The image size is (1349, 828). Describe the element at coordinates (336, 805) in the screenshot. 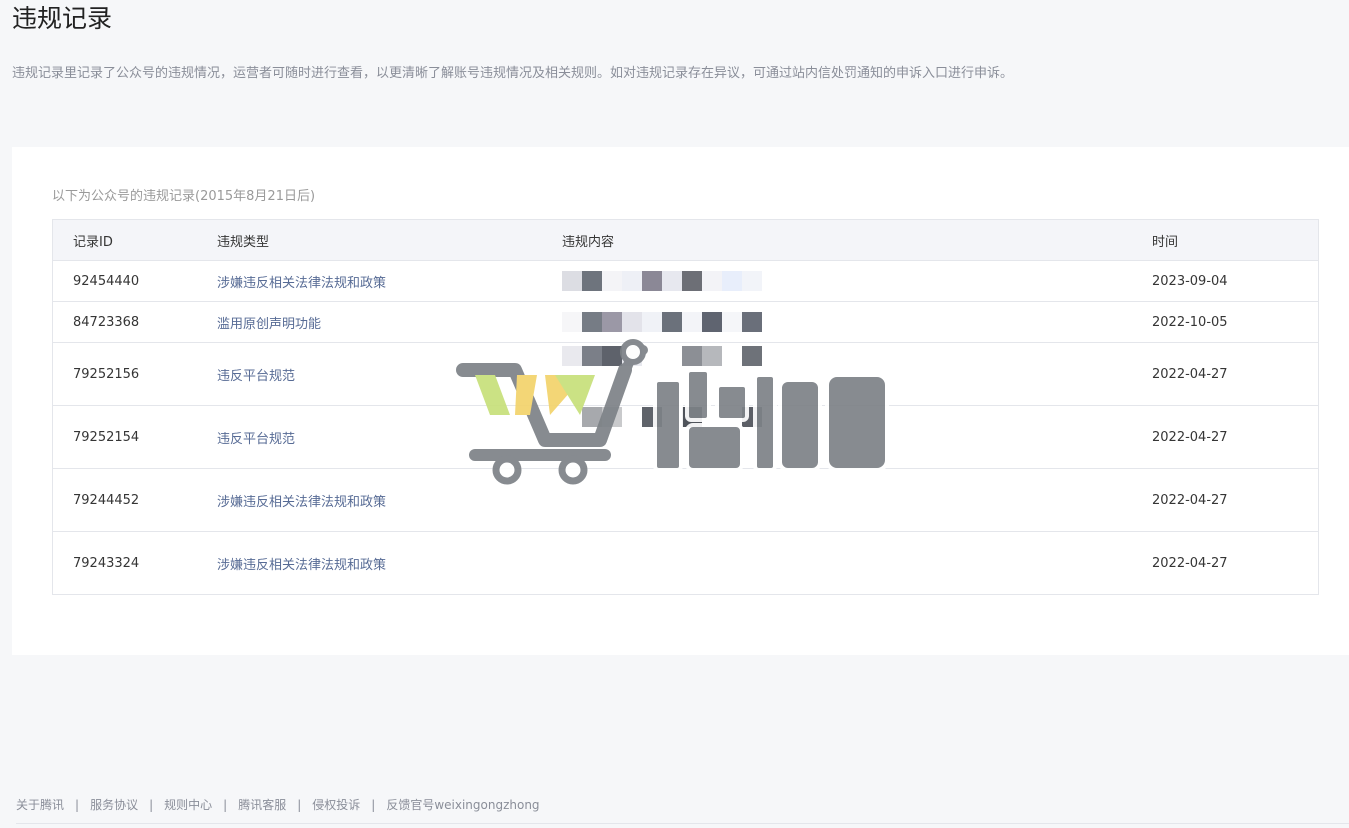

I see `footer-link-infringement: 侵权投诉` at that location.